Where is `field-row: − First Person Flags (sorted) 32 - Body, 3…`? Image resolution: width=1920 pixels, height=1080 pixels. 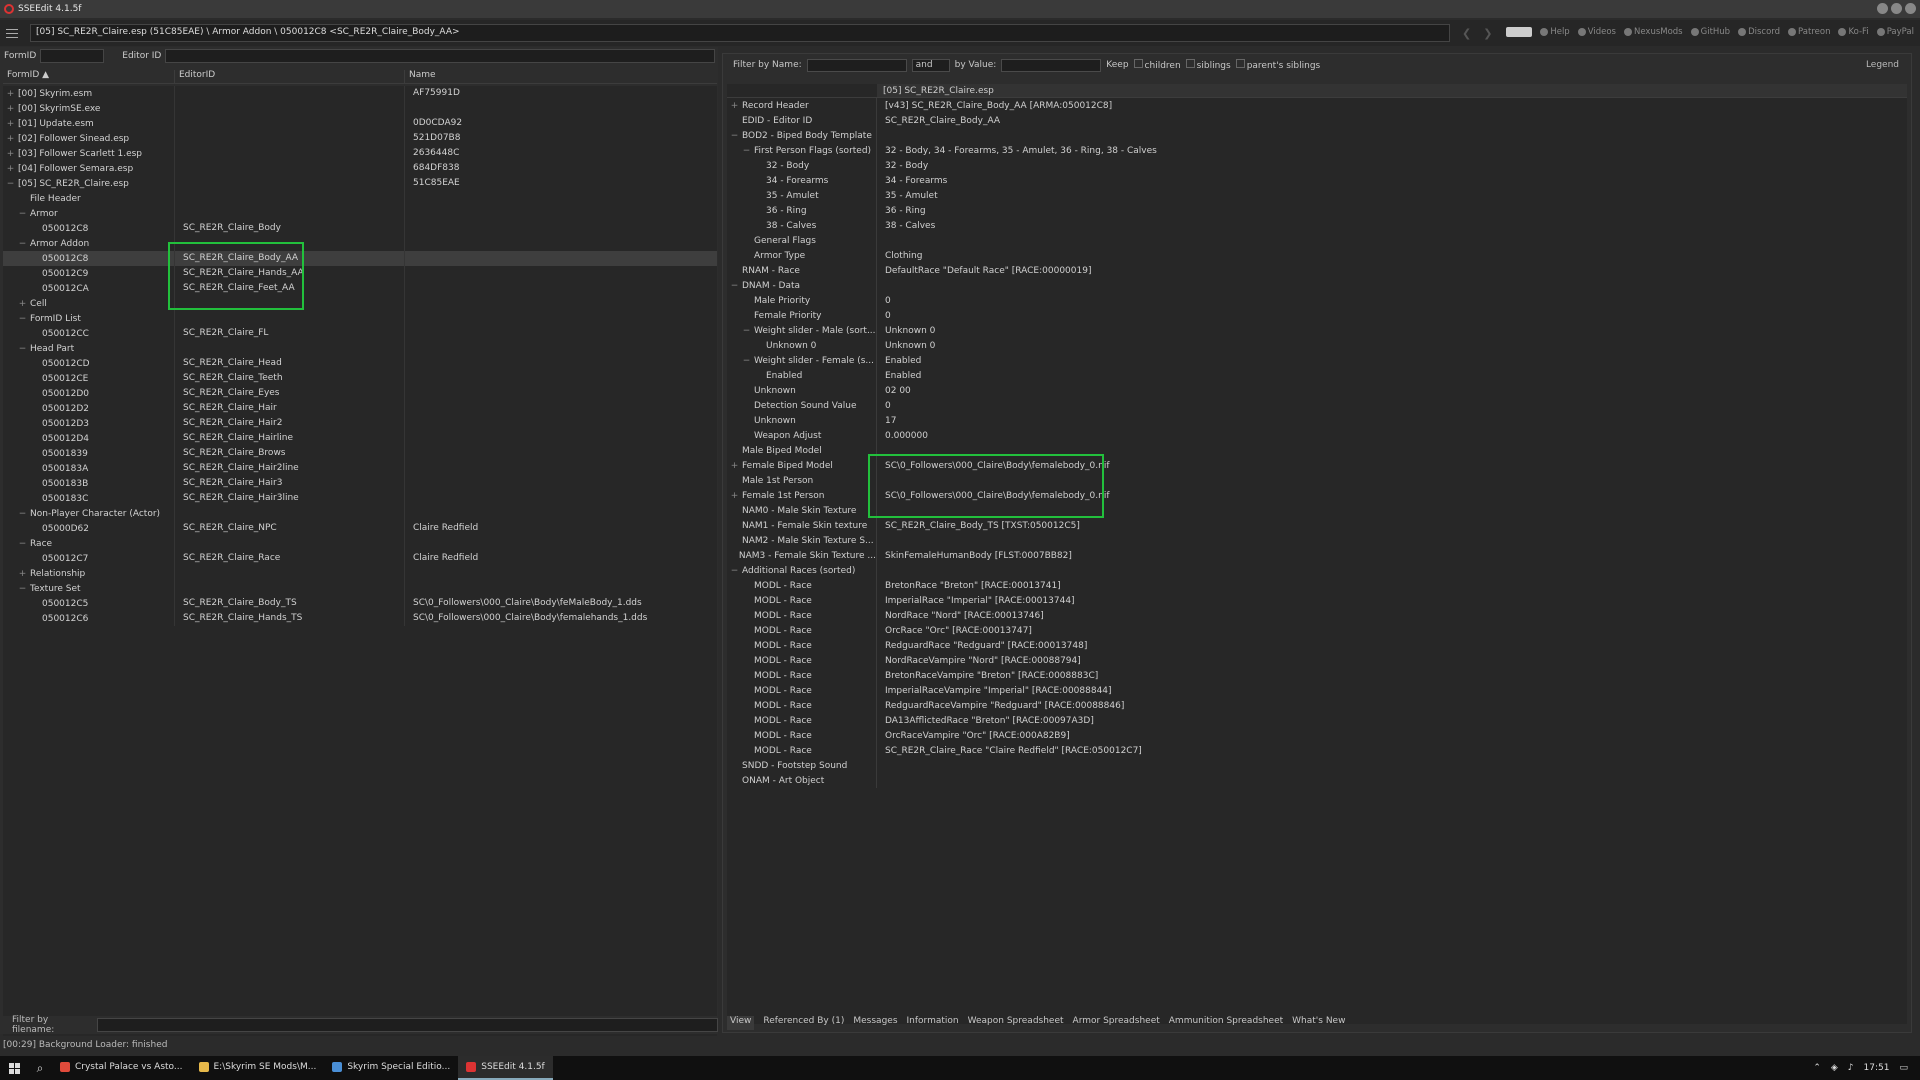 field-row: − First Person Flags (sorted) 32 - Body, 3… is located at coordinates (1317, 150).